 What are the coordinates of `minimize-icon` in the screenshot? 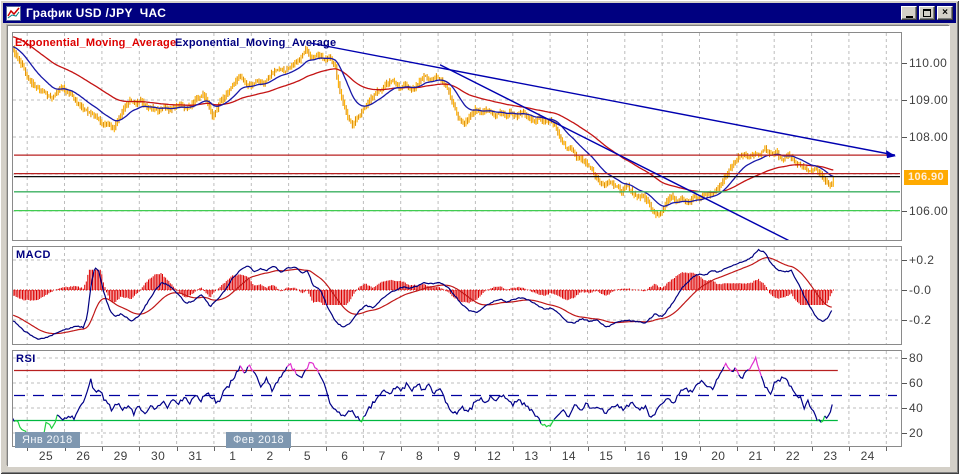 It's located at (909, 16).